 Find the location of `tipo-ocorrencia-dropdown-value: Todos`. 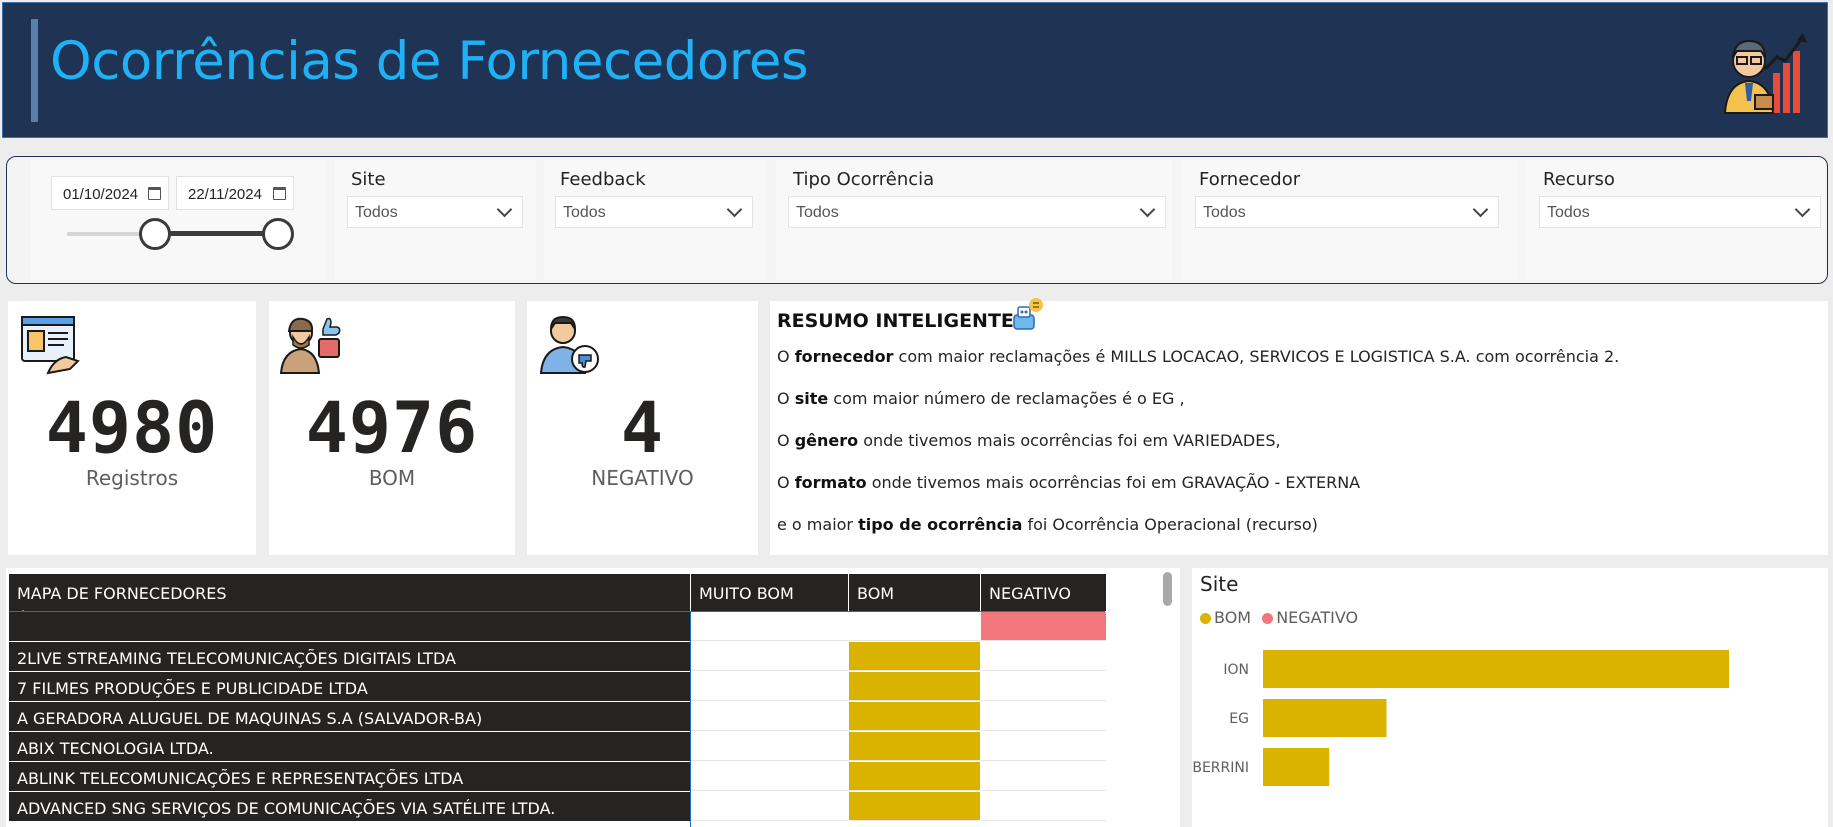

tipo-ocorrencia-dropdown-value: Todos is located at coordinates (817, 212).